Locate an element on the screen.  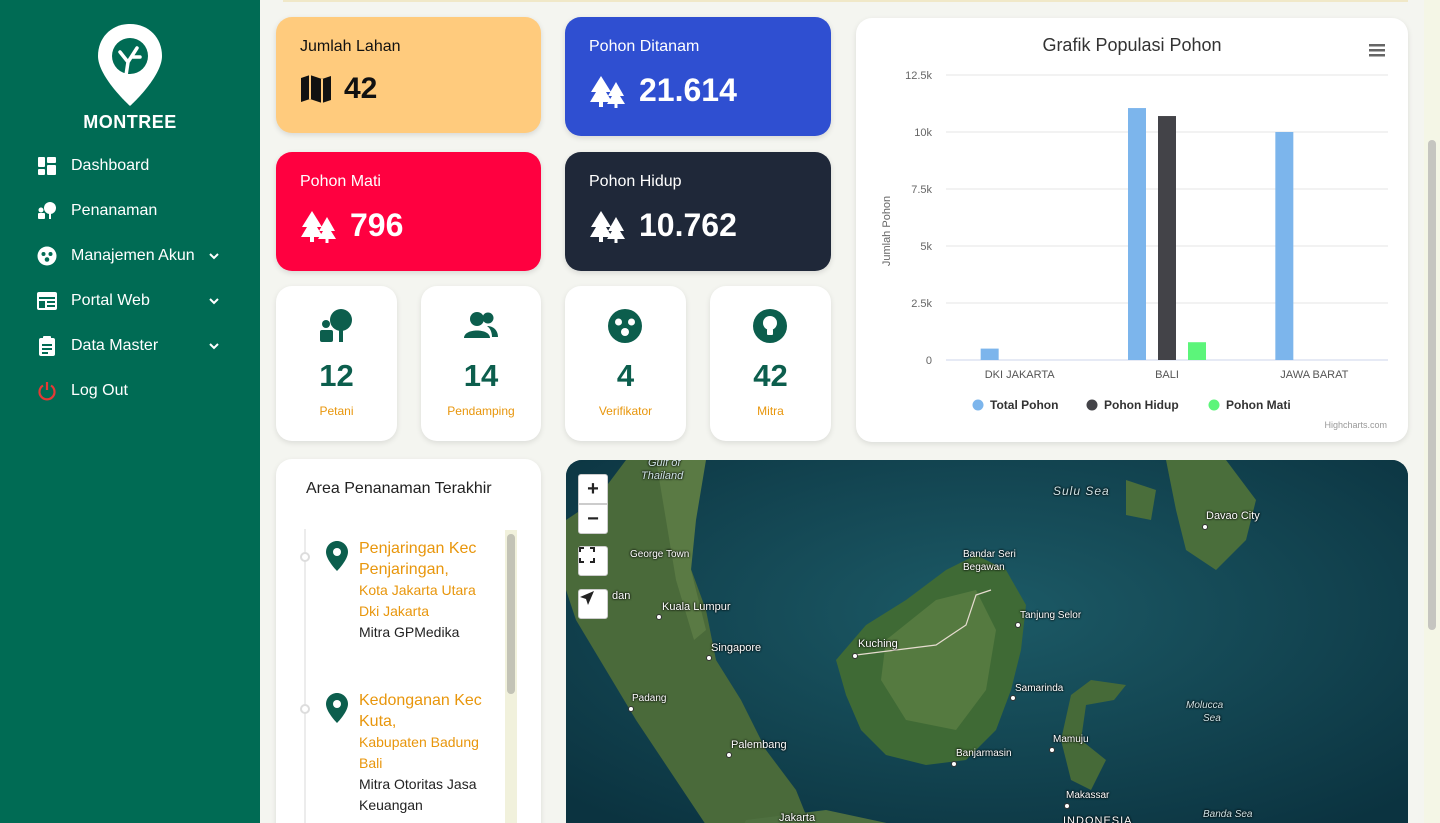
chart-bars is located at coordinates (1137, 234).